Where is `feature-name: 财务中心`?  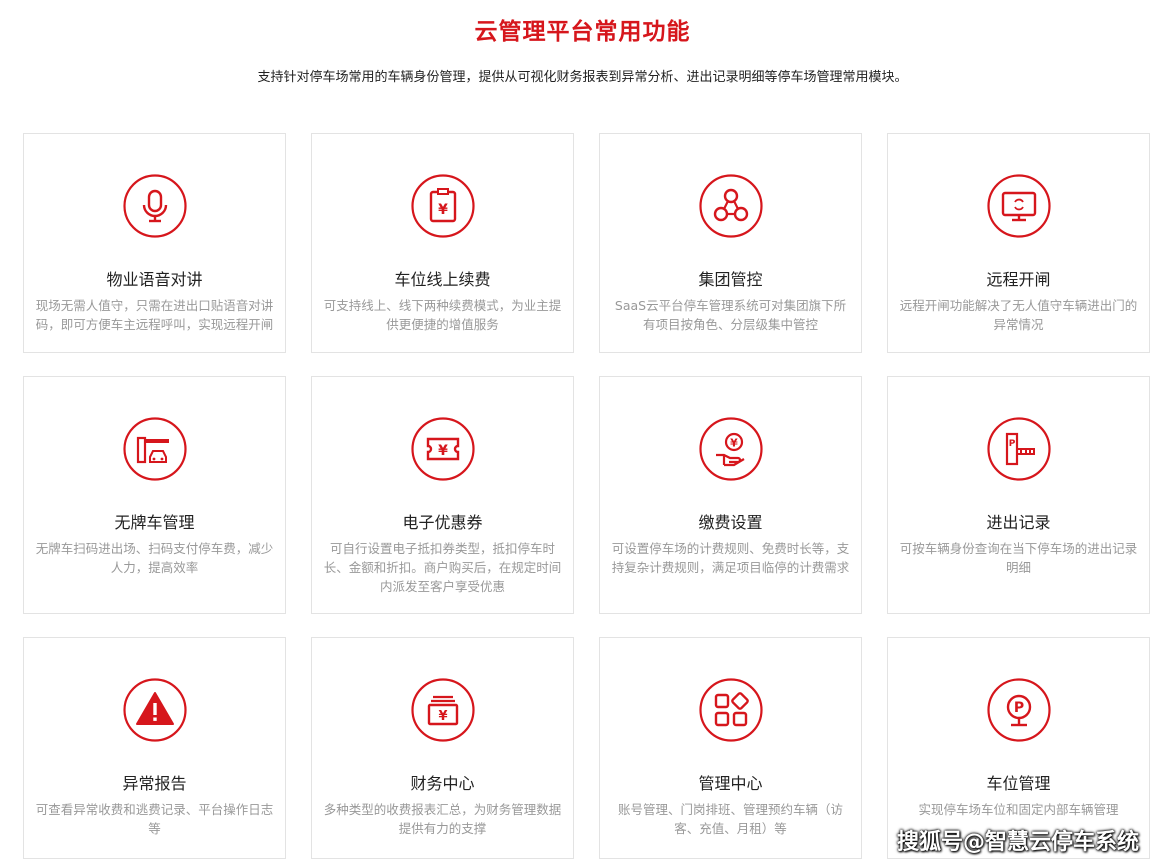
feature-name: 财务中心 is located at coordinates (442, 783).